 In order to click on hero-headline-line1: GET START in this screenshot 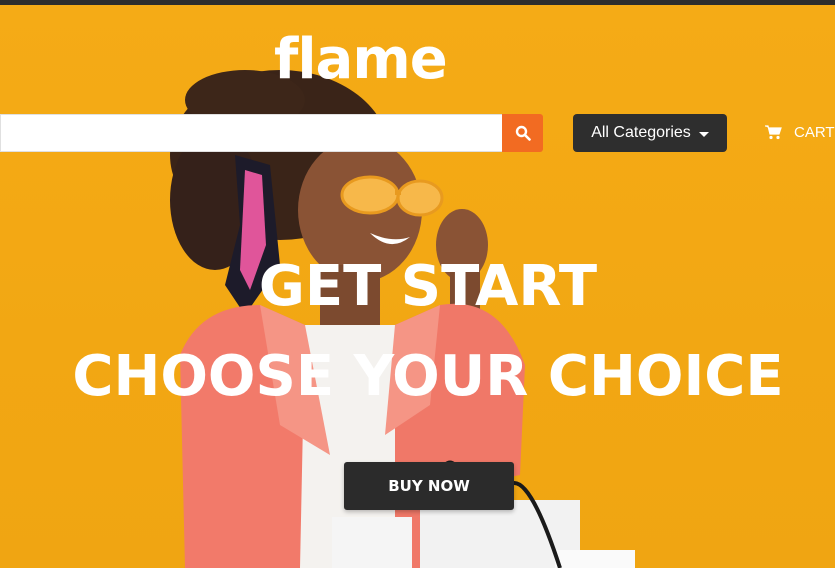, I will do `click(428, 286)`.